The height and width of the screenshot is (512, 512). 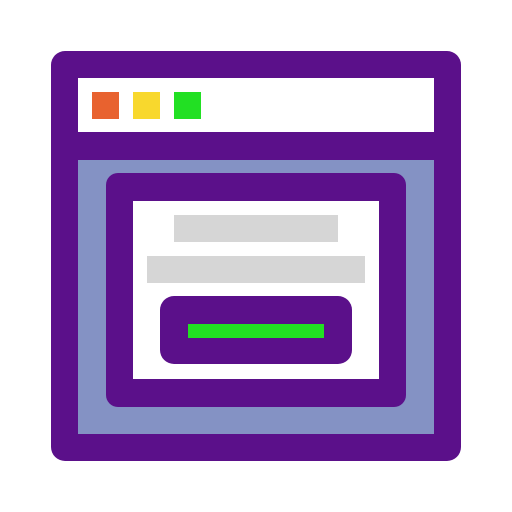 I want to click on minimize-dot-icon, so click(x=146, y=105).